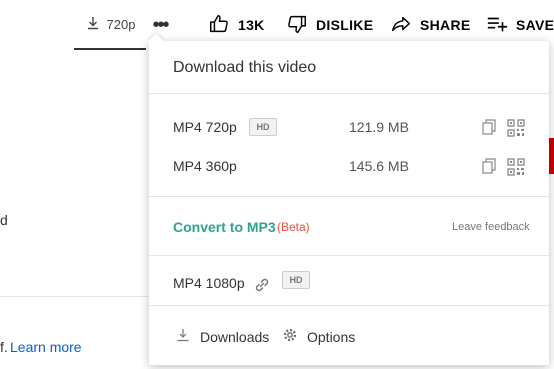 The width and height of the screenshot is (554, 369). I want to click on leave-feedback-link: Leave feedback, so click(491, 227).